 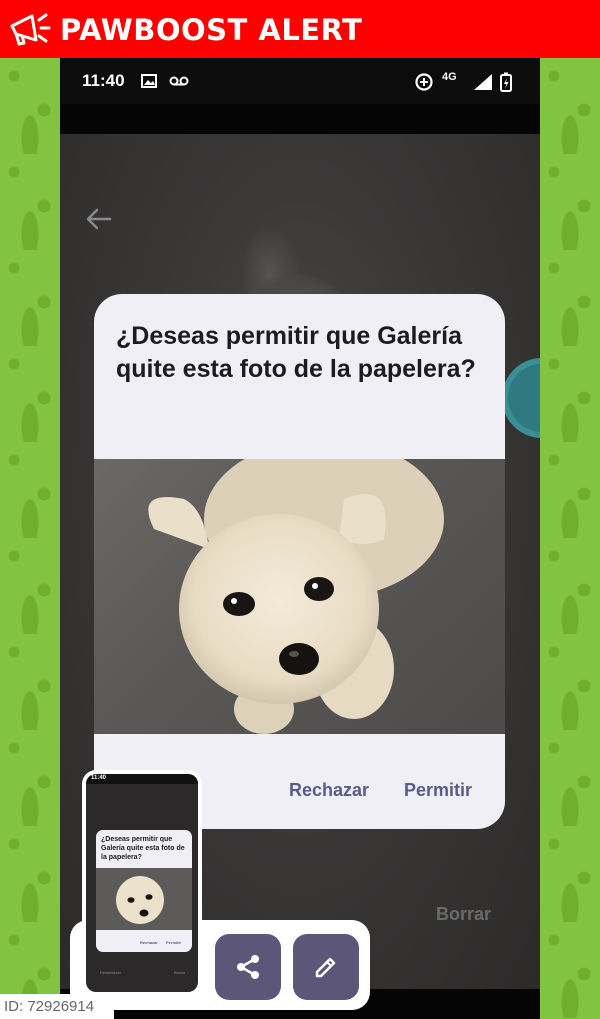 What do you see at coordinates (180, 972) in the screenshot?
I see `thumbnail-bottom-right: Borrar` at bounding box center [180, 972].